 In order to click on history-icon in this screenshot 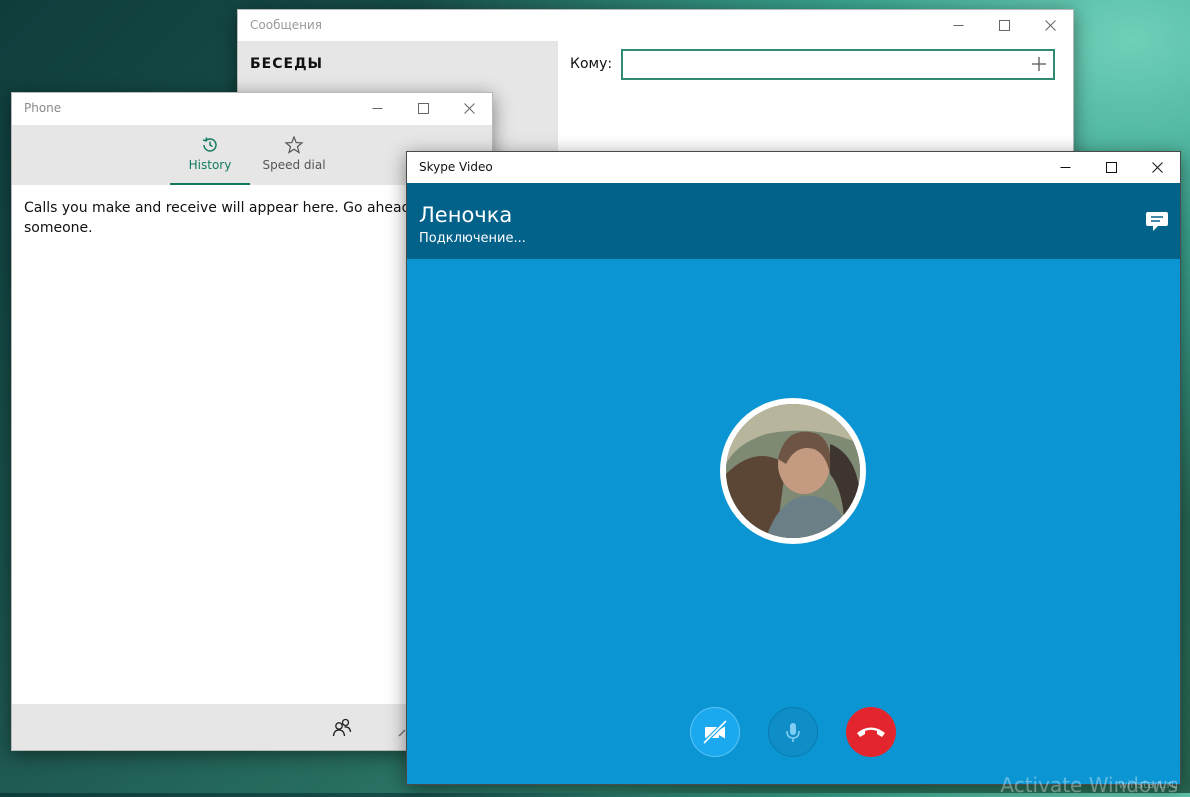, I will do `click(209, 144)`.